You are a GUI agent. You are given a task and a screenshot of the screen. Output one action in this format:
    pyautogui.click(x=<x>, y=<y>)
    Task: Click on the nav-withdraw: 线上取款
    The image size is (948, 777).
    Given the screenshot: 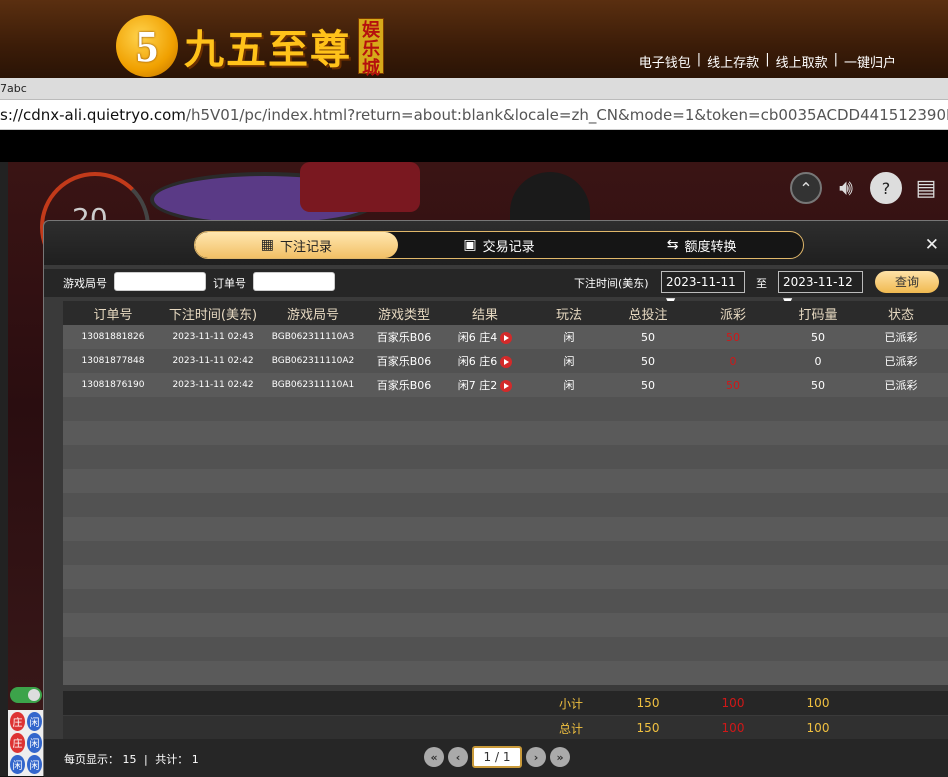 What is the action you would take?
    pyautogui.click(x=802, y=61)
    